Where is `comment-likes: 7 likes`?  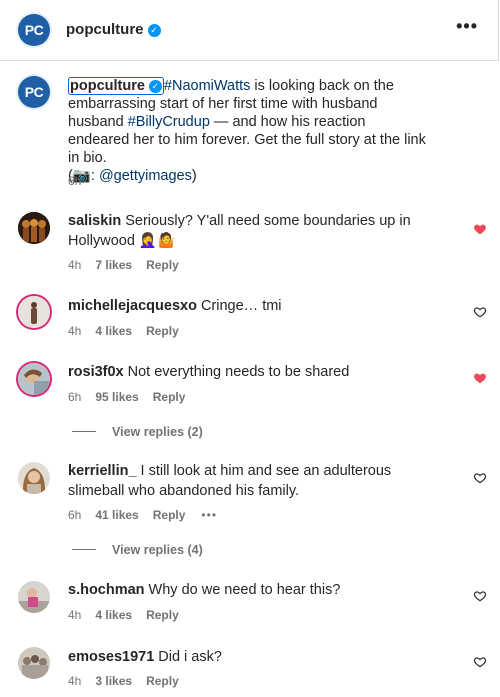 comment-likes: 7 likes is located at coordinates (113, 265).